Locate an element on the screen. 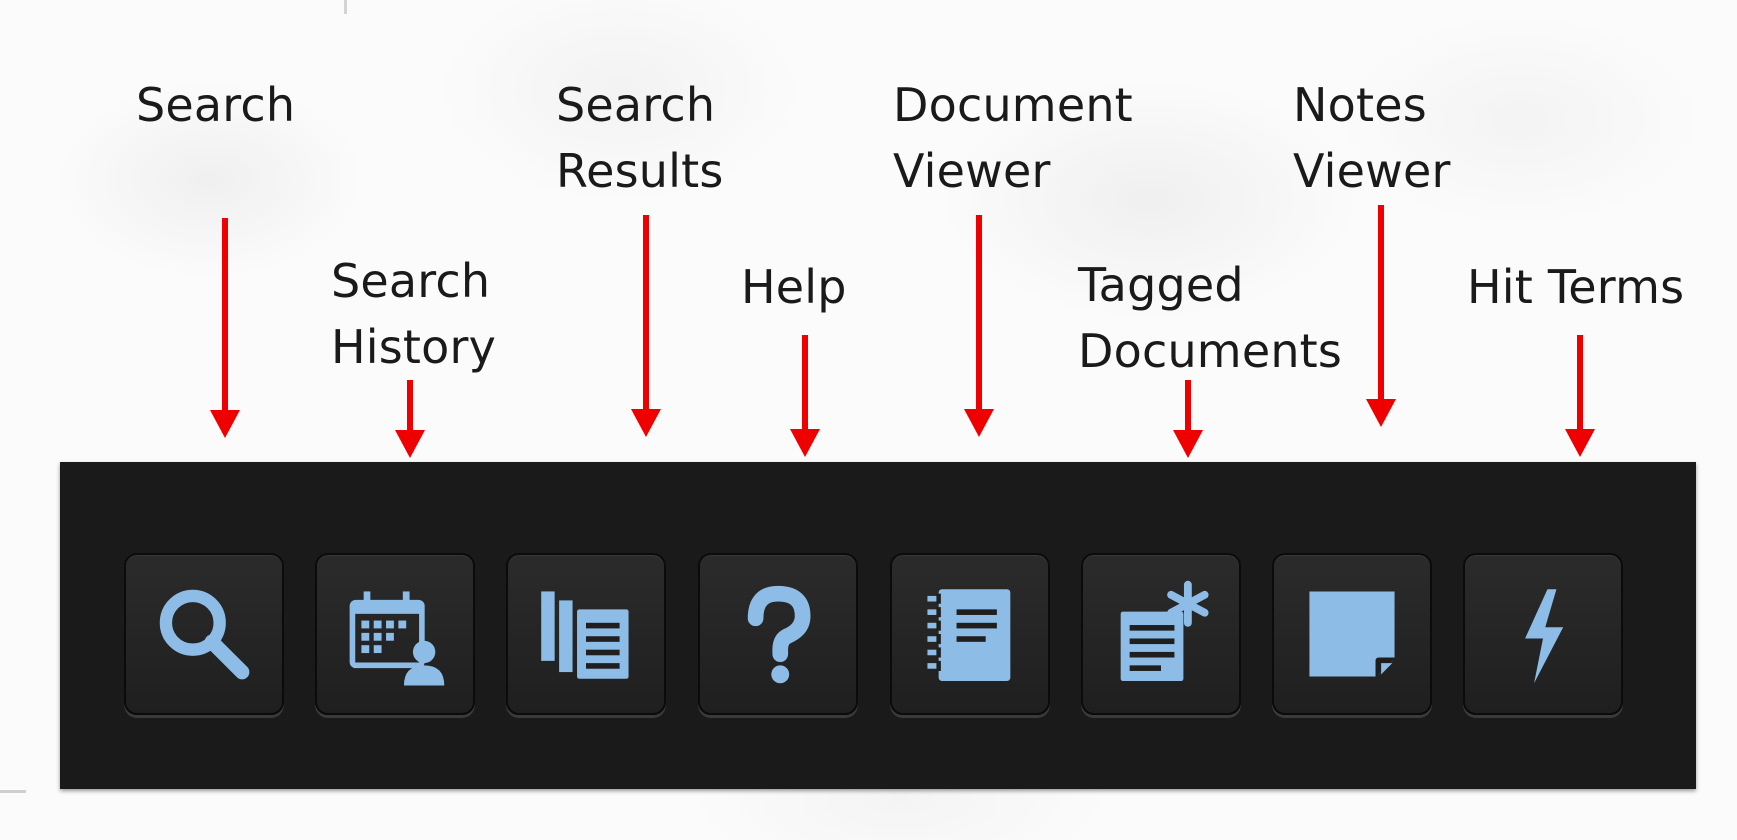  search-history-button is located at coordinates (395, 634).